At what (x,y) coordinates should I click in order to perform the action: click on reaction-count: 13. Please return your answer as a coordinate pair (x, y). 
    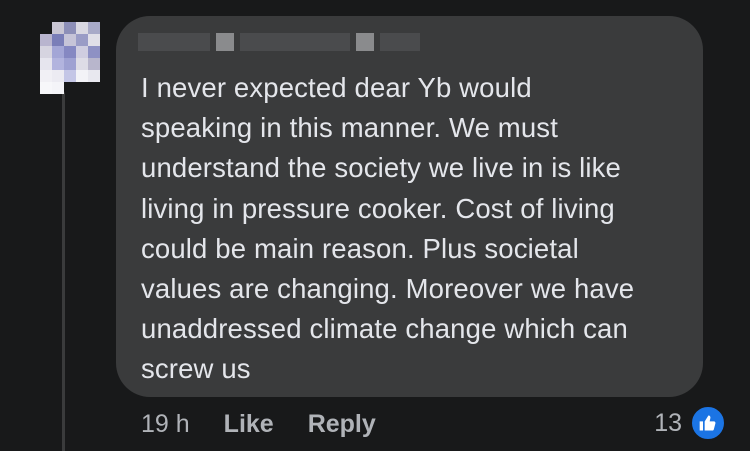
    Looking at the image, I should click on (668, 422).